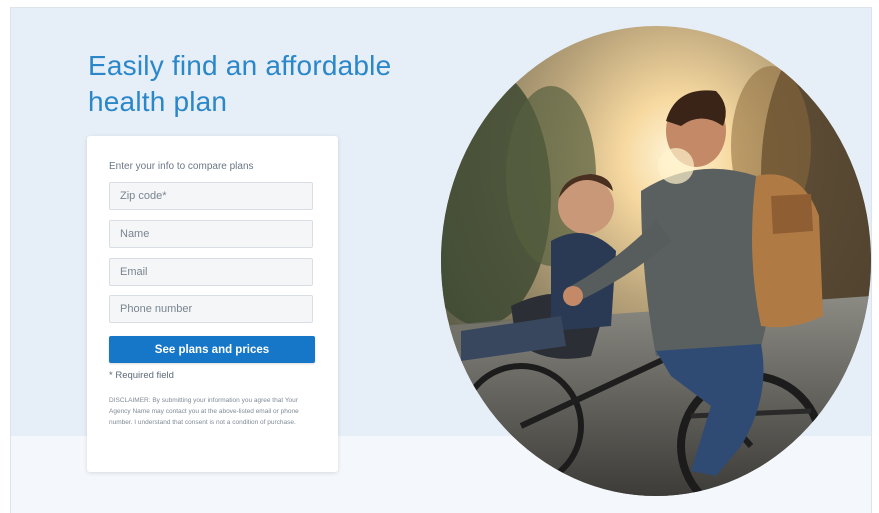  I want to click on page-title: Easily find an affordable health plan, so click(240, 83).